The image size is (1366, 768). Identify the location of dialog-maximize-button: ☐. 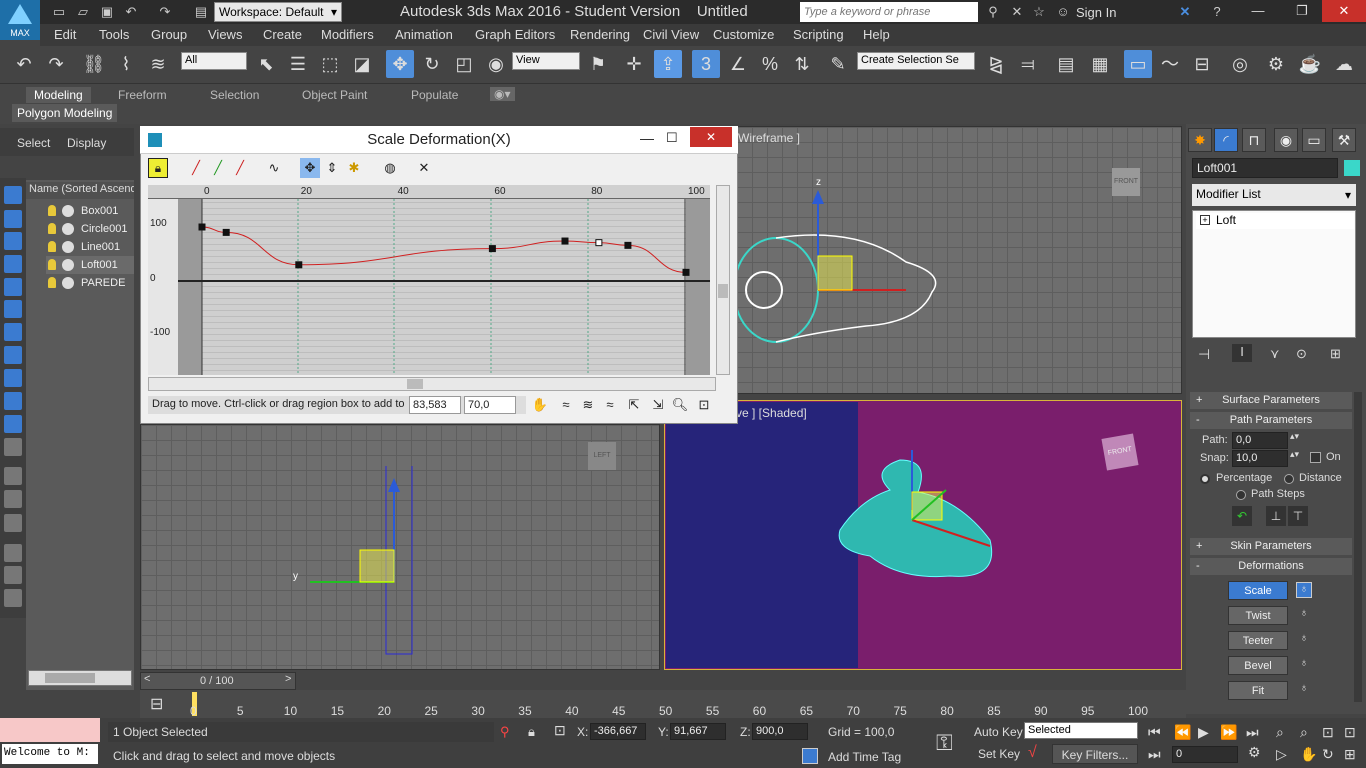
(672, 138).